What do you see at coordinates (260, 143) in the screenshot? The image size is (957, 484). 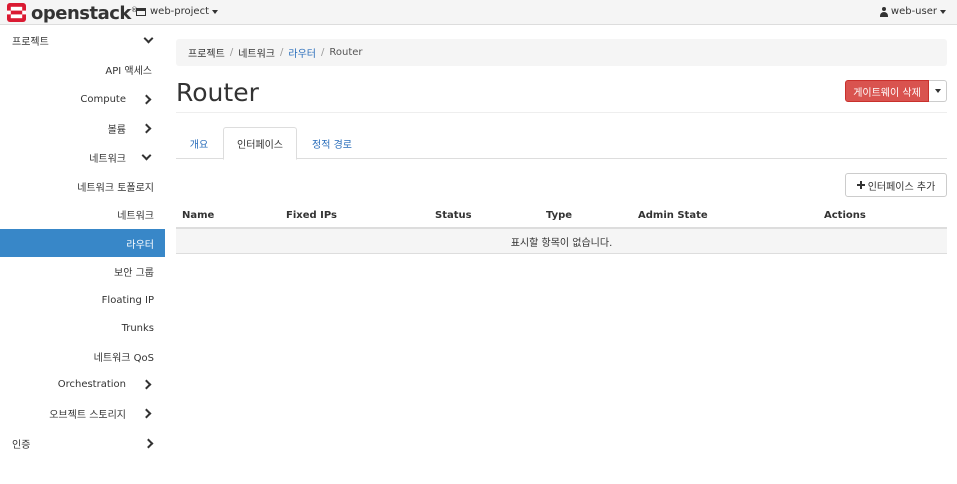 I see `tab-interfaces: 인터페이스` at bounding box center [260, 143].